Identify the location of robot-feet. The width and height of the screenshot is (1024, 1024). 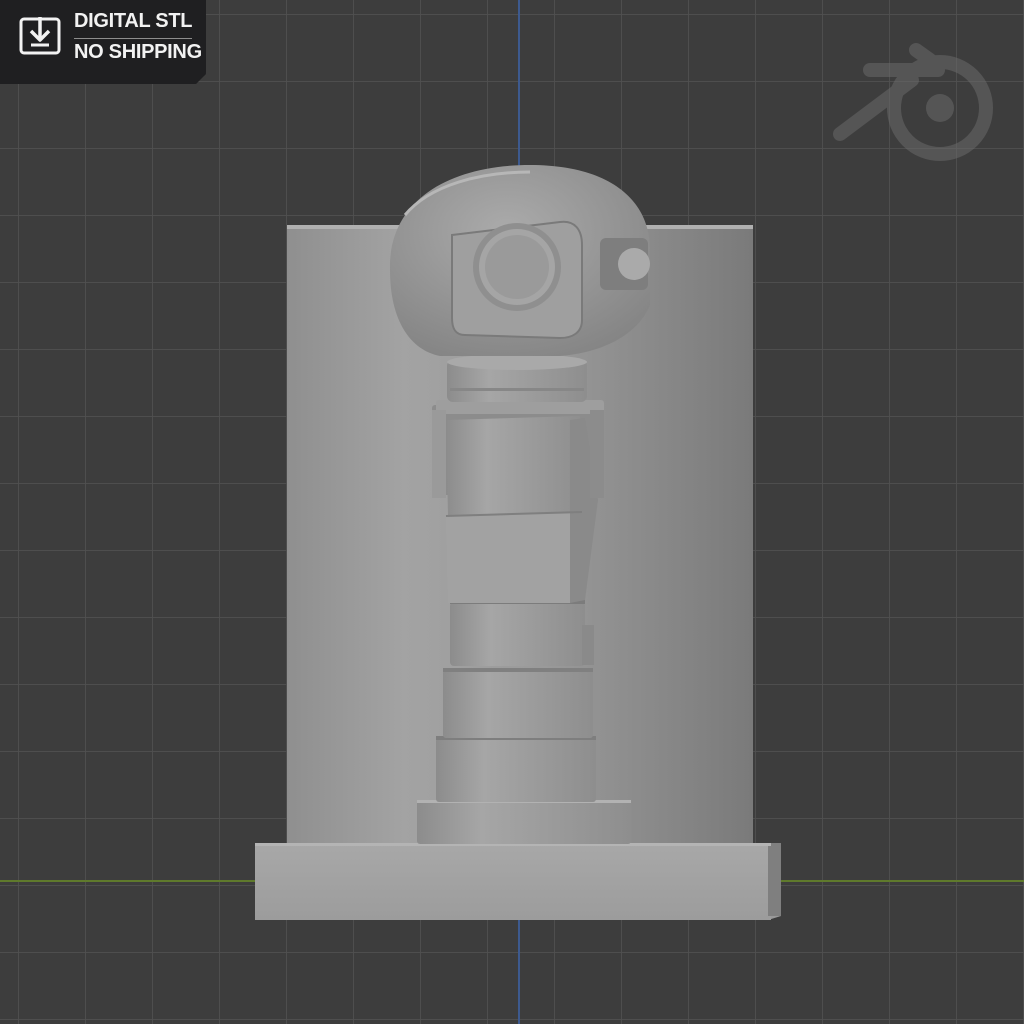
(524, 822).